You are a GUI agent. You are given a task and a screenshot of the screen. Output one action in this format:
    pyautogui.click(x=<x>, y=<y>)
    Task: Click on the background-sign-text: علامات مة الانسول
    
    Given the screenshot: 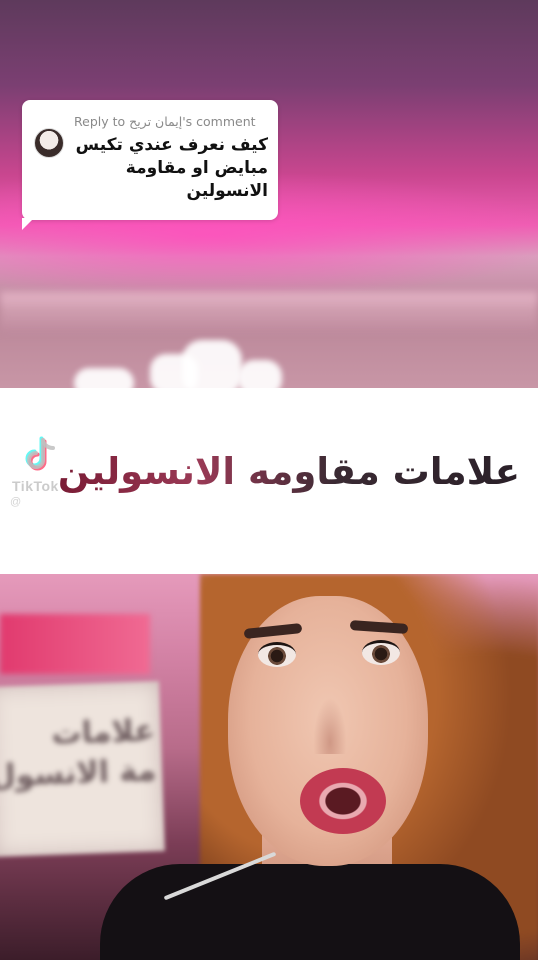 What is the action you would take?
    pyautogui.click(x=78, y=753)
    